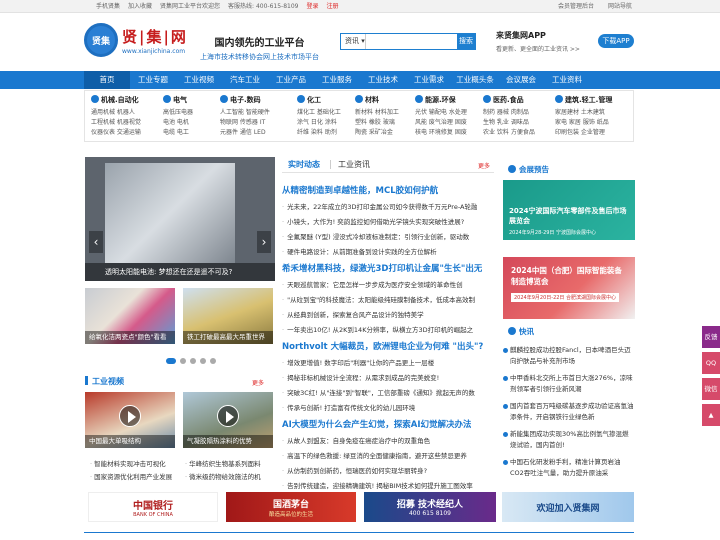 This screenshot has width=720, height=540. What do you see at coordinates (116, 133) in the screenshot?
I see `category-links: 仪器仪表 交通运输` at bounding box center [116, 133].